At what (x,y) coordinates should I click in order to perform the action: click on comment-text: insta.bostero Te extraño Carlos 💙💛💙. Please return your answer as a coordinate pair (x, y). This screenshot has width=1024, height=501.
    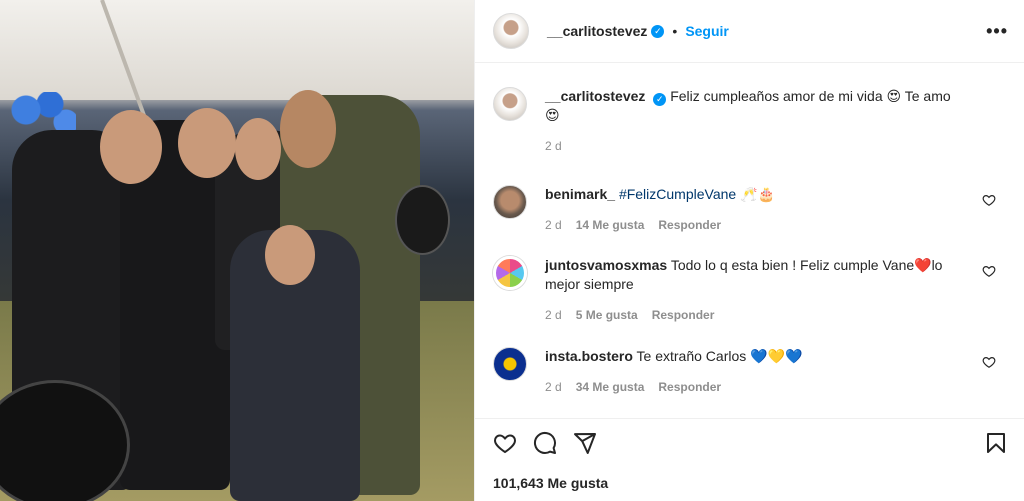
    Looking at the image, I should click on (755, 356).